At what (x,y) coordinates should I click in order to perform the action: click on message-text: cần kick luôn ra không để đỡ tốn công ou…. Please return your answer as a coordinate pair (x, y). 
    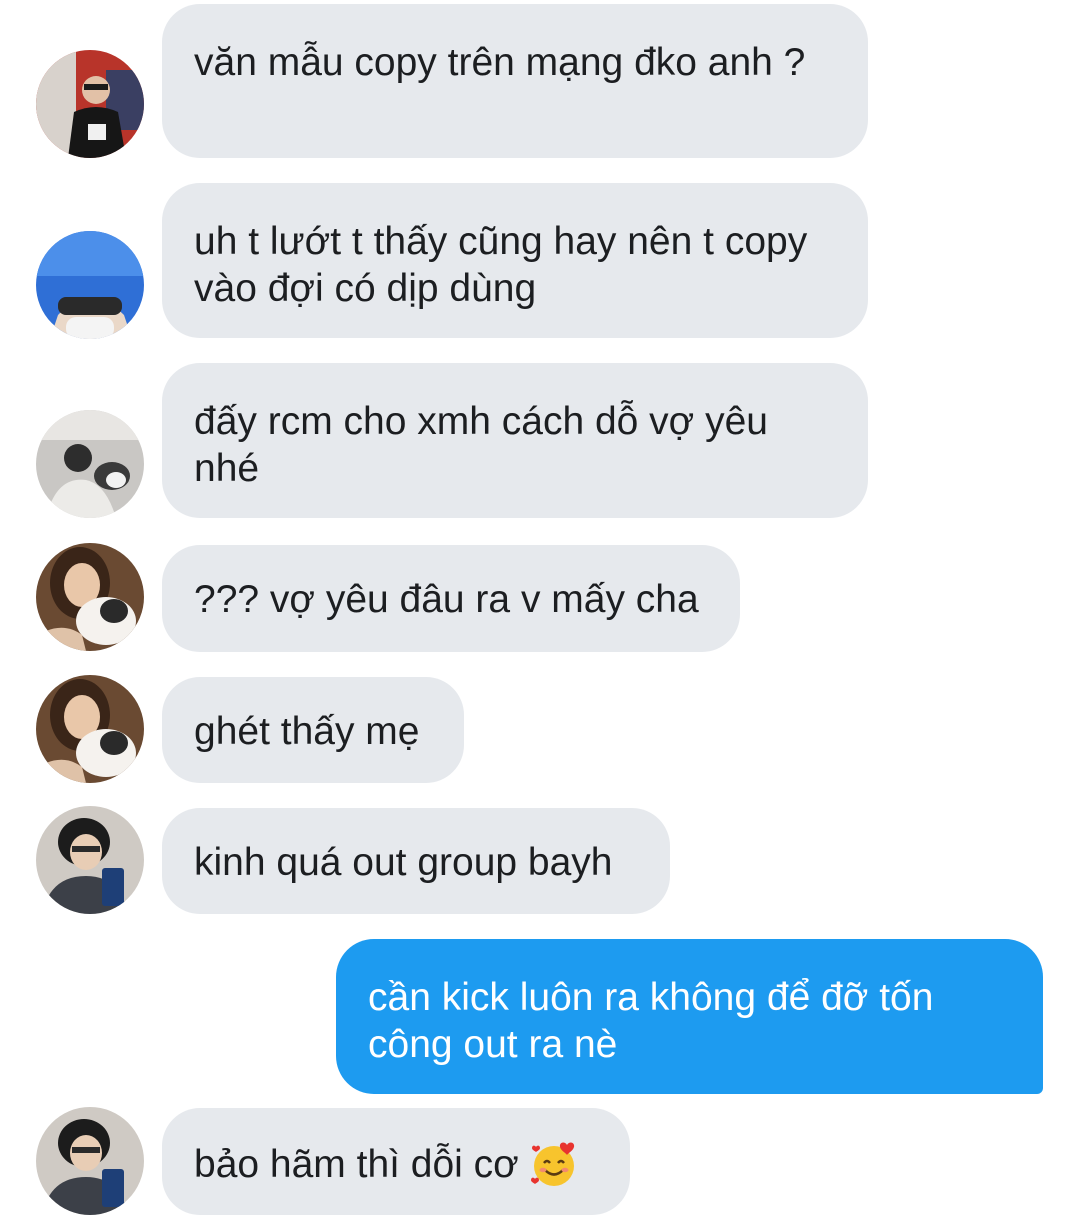
    Looking at the image, I should click on (651, 1021).